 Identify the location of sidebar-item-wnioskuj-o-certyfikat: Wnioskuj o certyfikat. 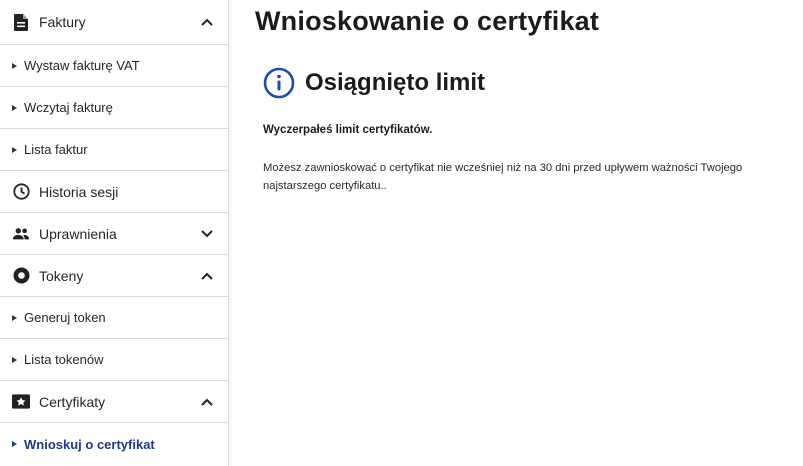
(114, 444).